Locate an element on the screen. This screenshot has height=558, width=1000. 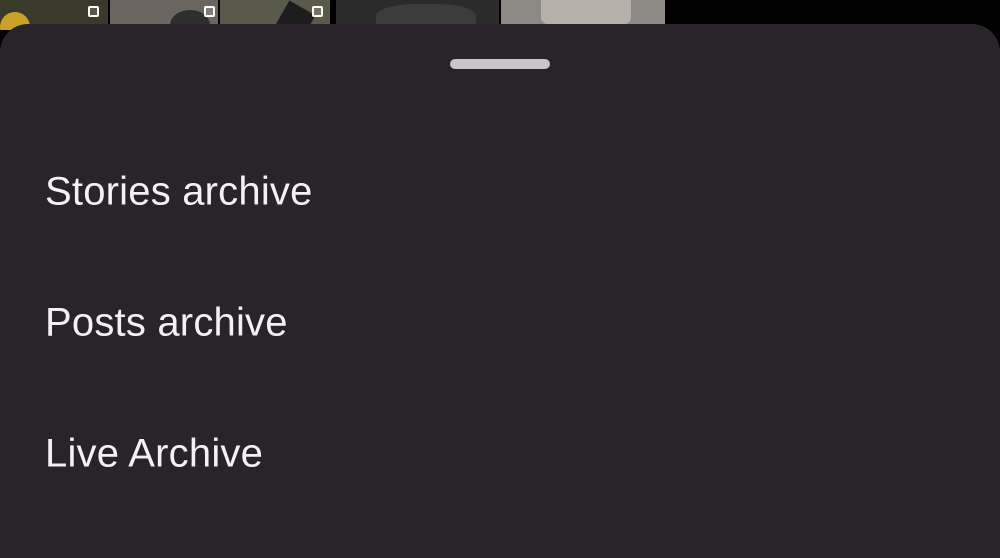
drag-handle is located at coordinates (500, 64).